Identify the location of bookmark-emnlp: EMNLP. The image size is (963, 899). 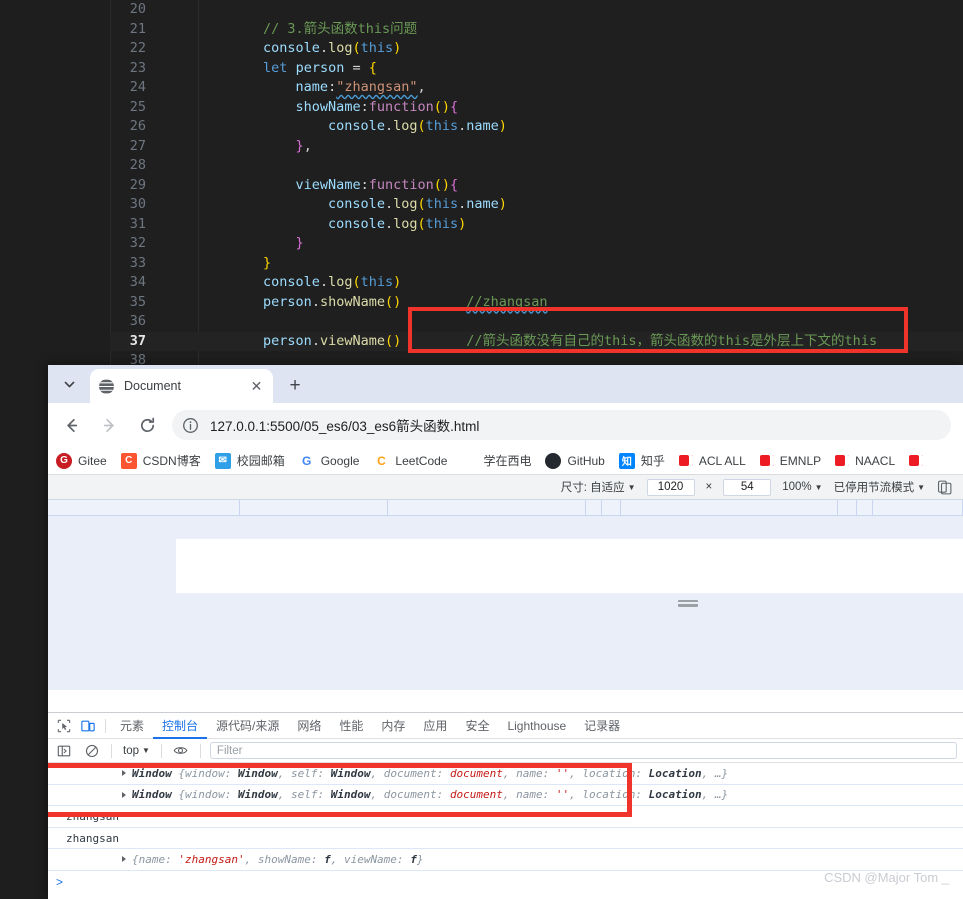
(790, 460).